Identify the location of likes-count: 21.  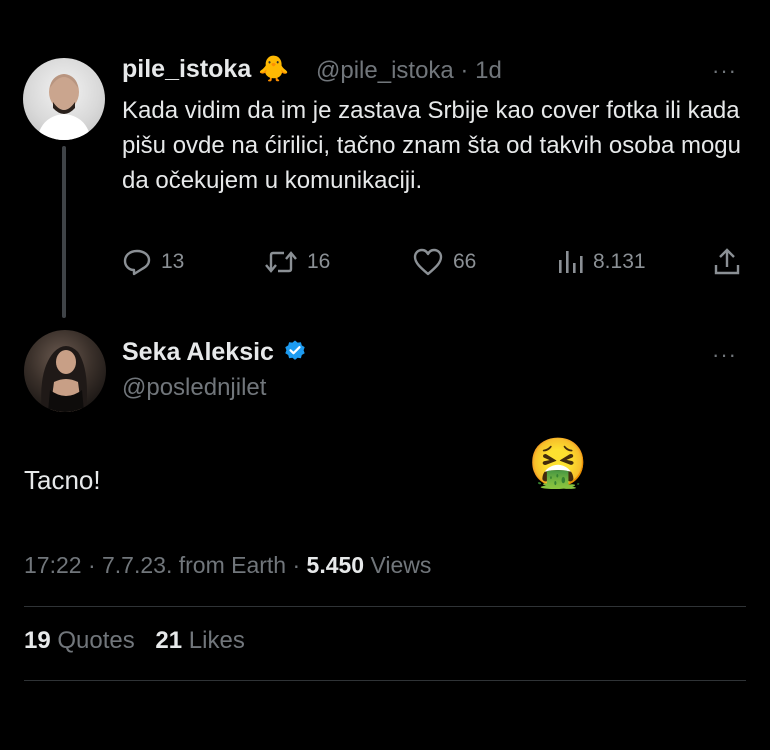
(169, 640).